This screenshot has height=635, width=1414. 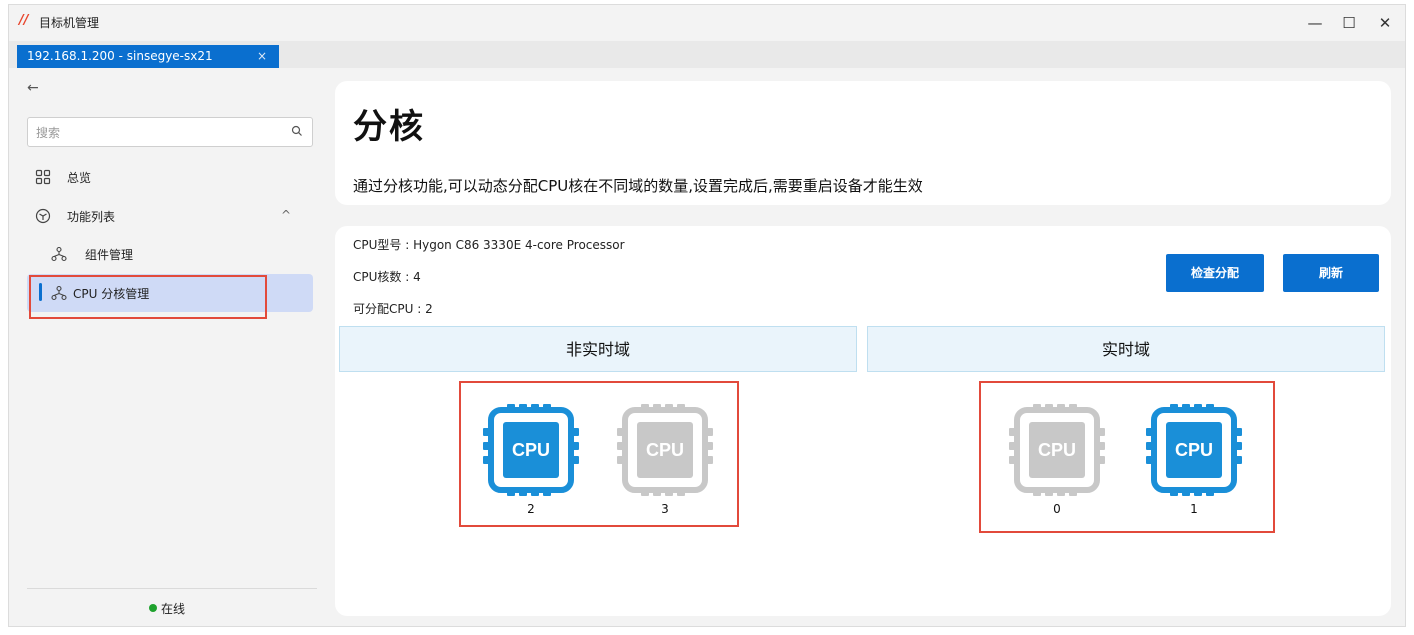 I want to click on sidebar-item-label: 组件管理, so click(x=109, y=255).